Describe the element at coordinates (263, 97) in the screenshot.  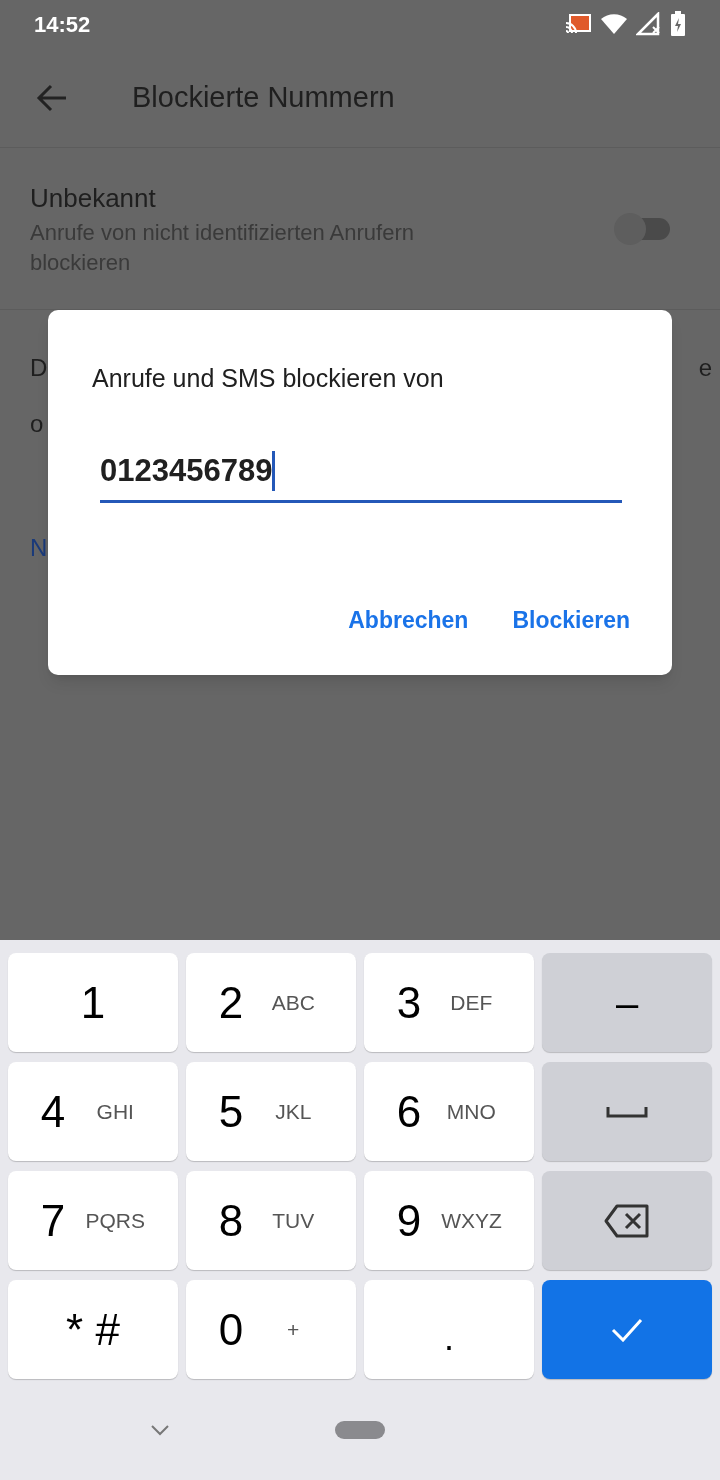
I see `screen-title: Blockierte Nummern` at that location.